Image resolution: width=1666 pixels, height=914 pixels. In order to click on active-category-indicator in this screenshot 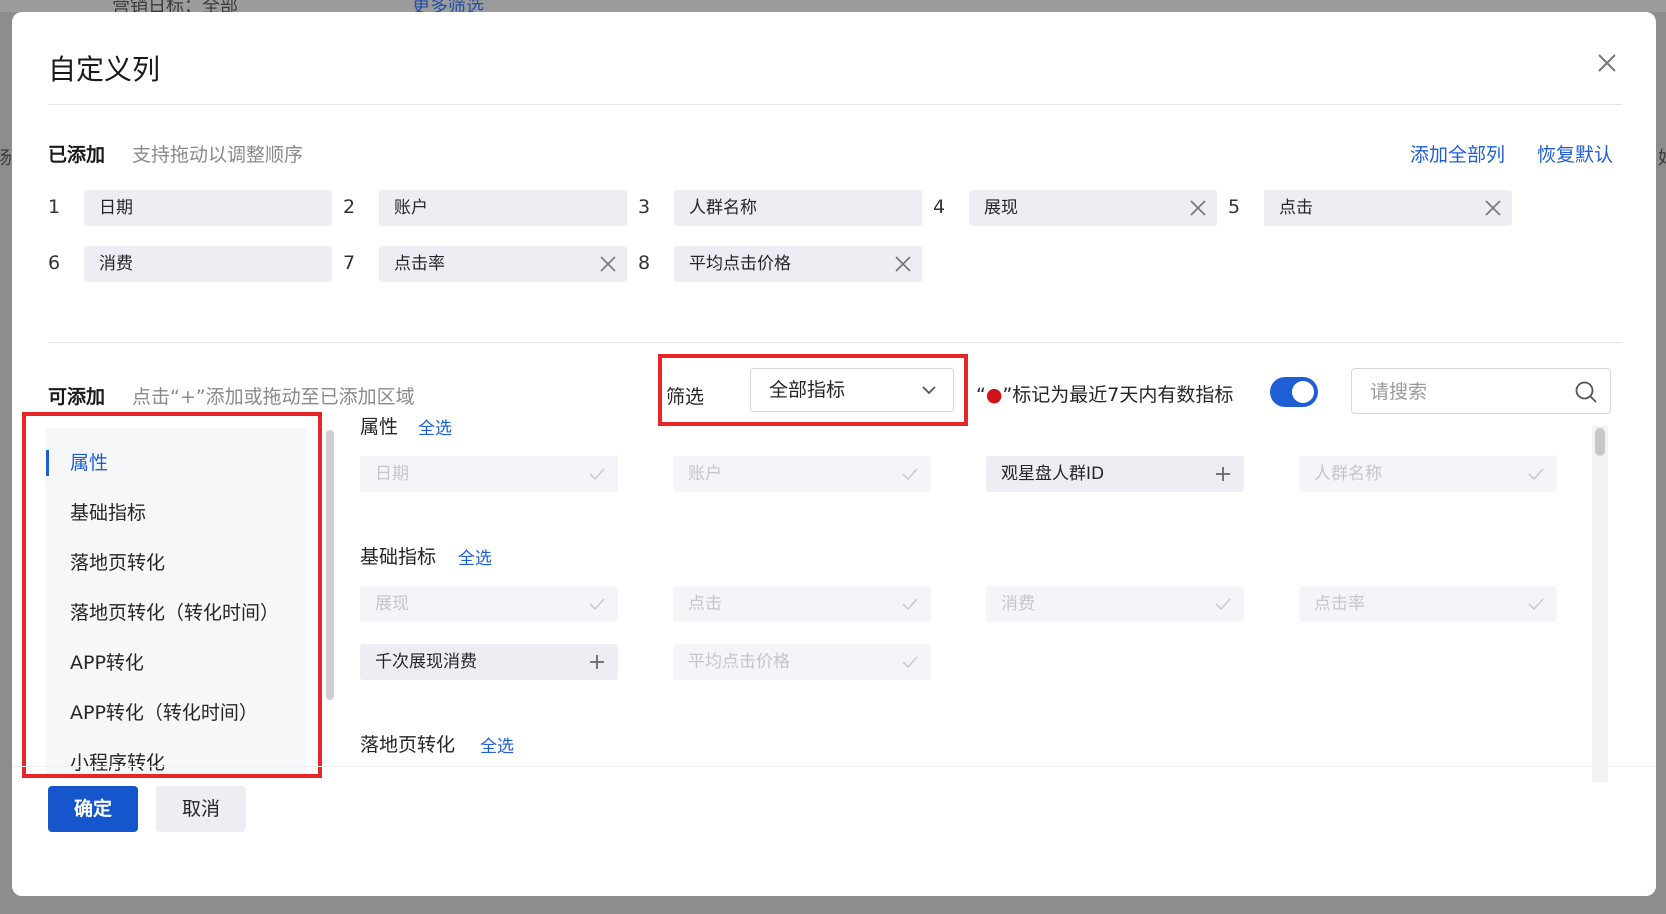, I will do `click(47, 463)`.